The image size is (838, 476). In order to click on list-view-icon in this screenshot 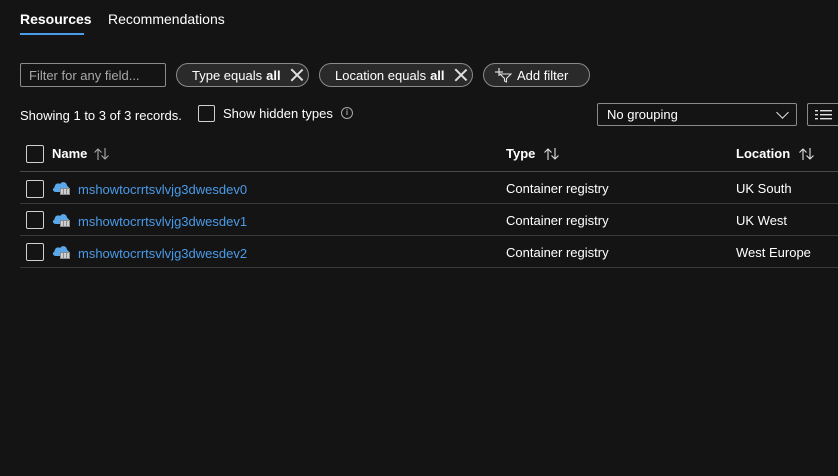, I will do `click(823, 115)`.